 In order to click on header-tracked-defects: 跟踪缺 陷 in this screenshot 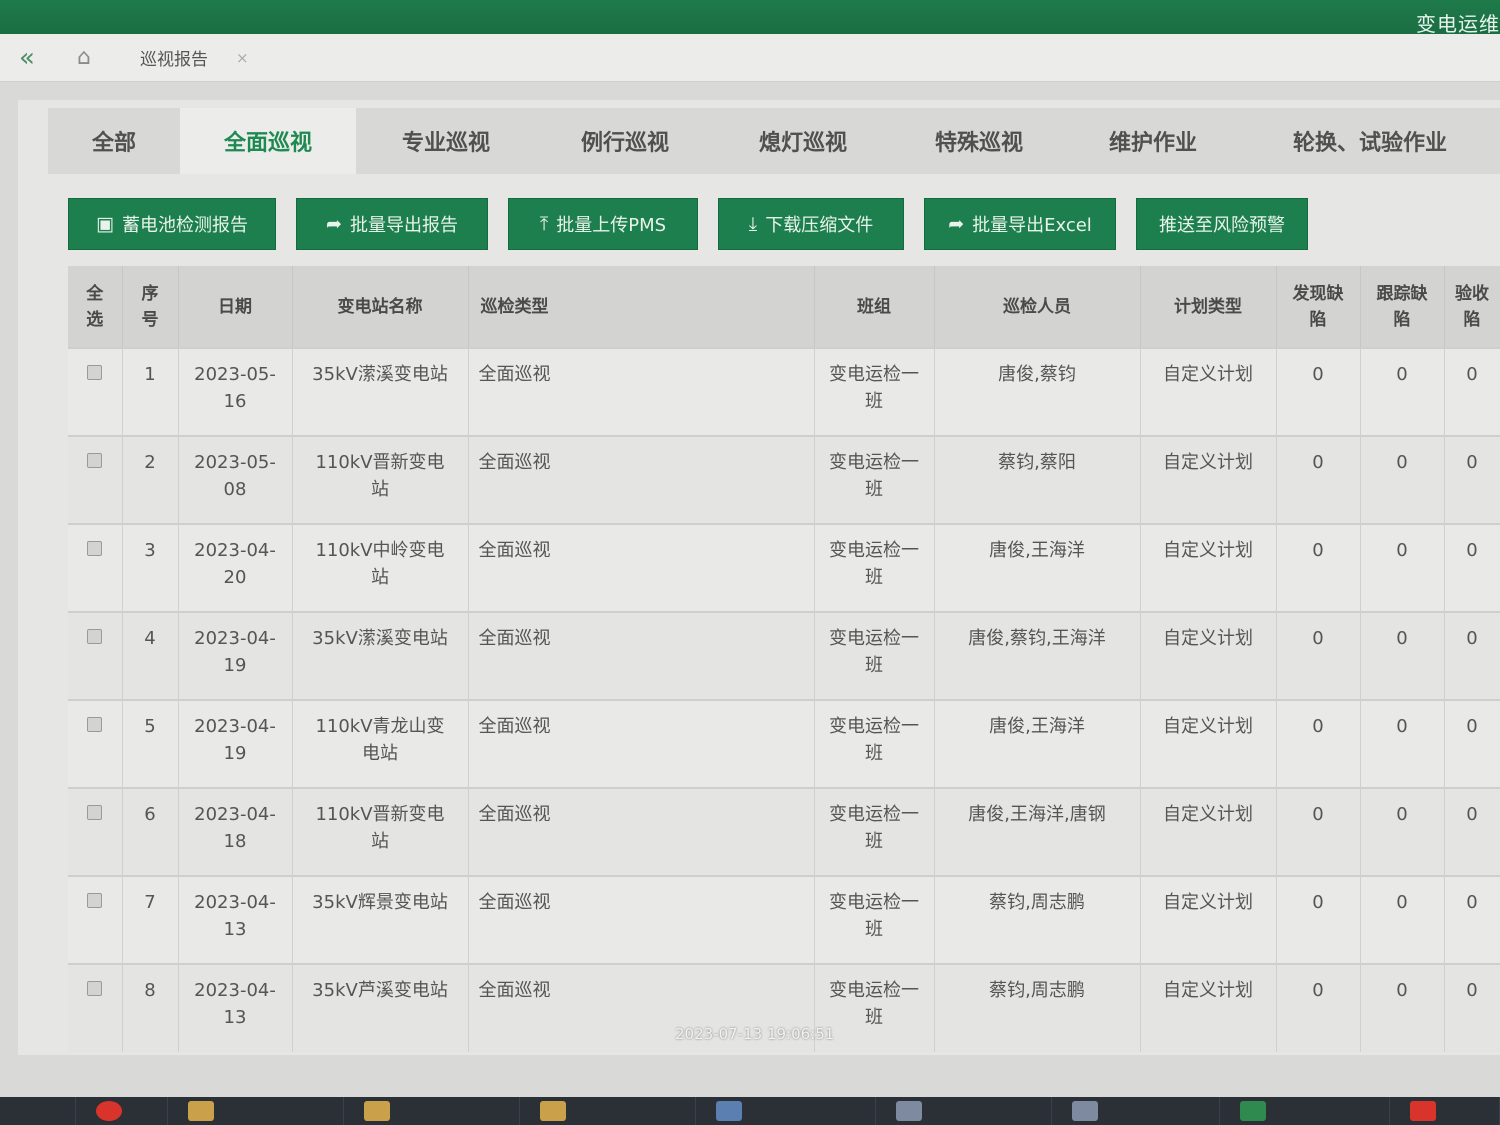, I will do `click(1402, 307)`.